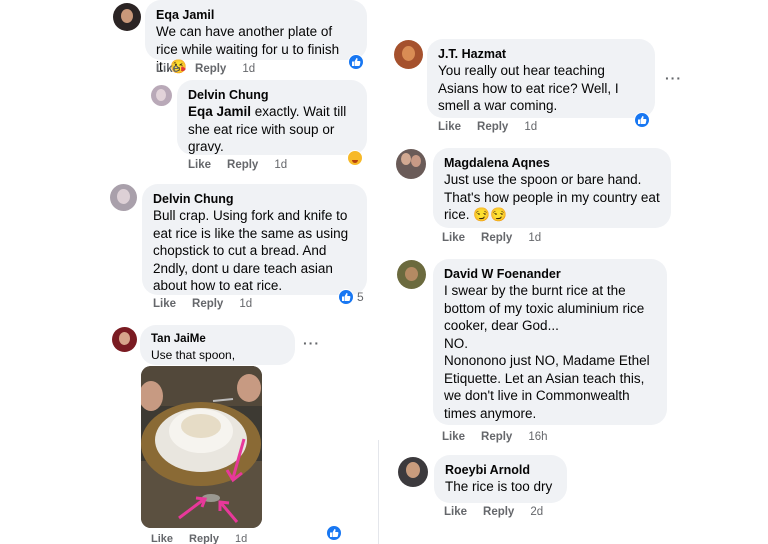 The image size is (768, 544). What do you see at coordinates (537, 437) in the screenshot?
I see `comment-timestamp: 16h` at bounding box center [537, 437].